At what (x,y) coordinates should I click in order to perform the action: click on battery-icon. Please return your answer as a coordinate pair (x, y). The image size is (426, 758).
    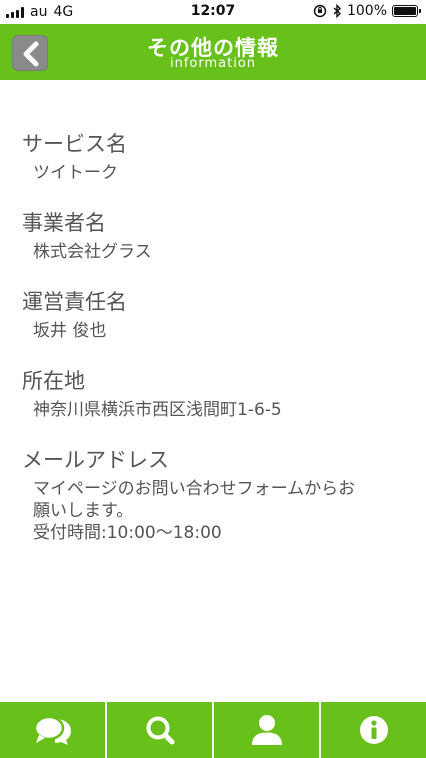
    Looking at the image, I should click on (406, 11).